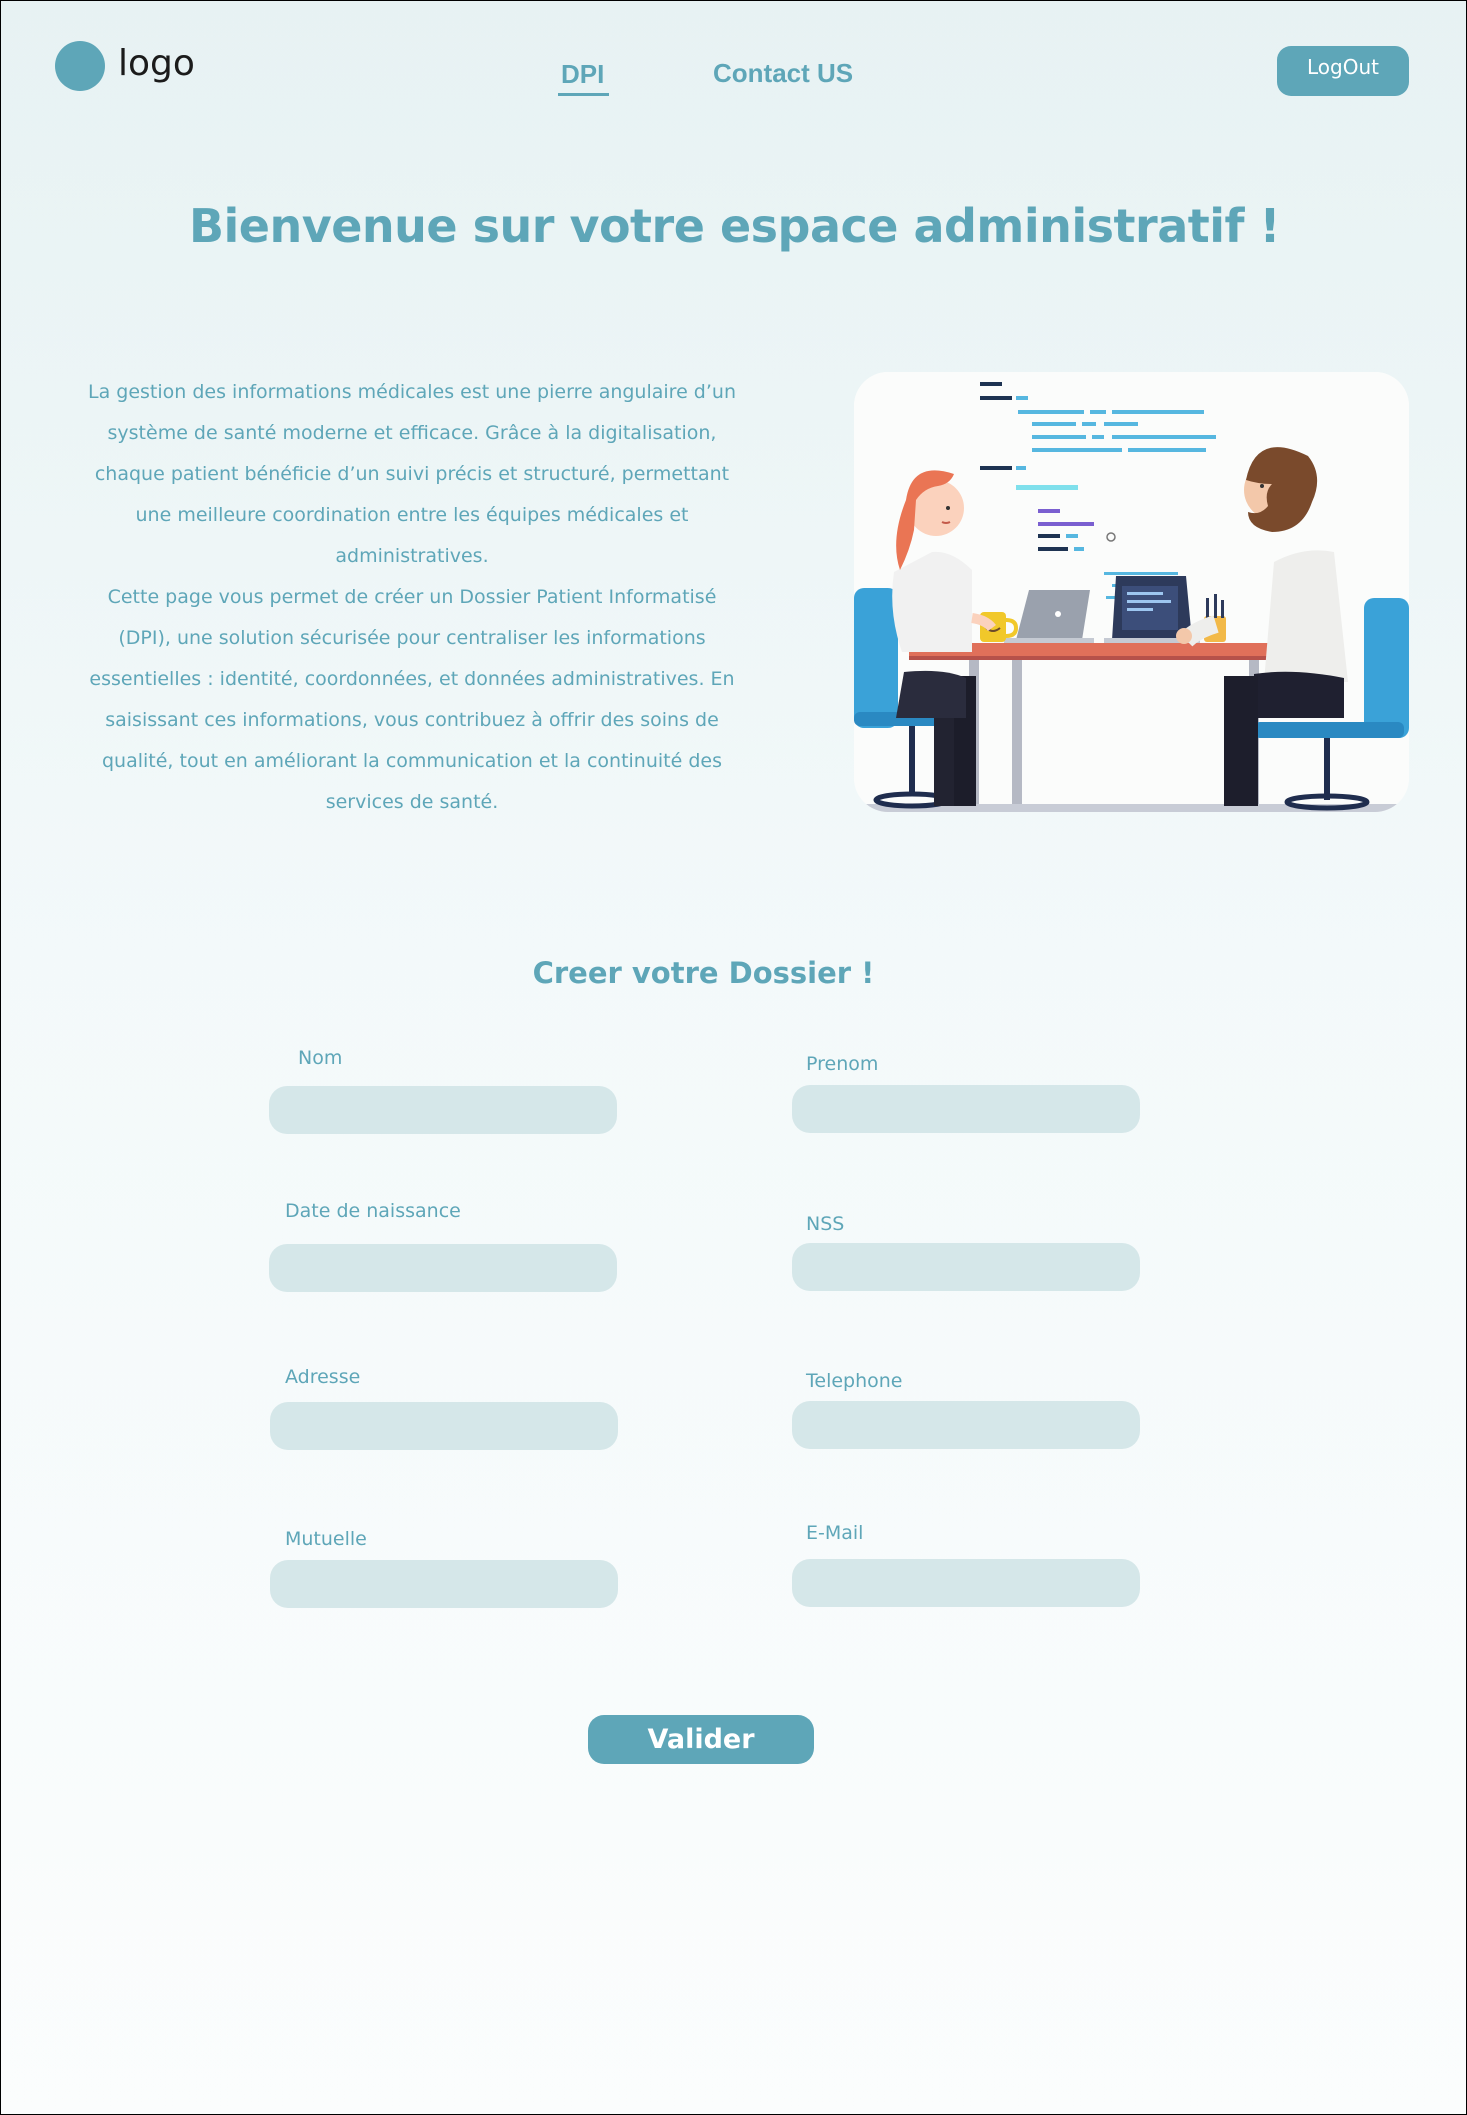  What do you see at coordinates (966, 1267) in the screenshot?
I see `nss-input` at bounding box center [966, 1267].